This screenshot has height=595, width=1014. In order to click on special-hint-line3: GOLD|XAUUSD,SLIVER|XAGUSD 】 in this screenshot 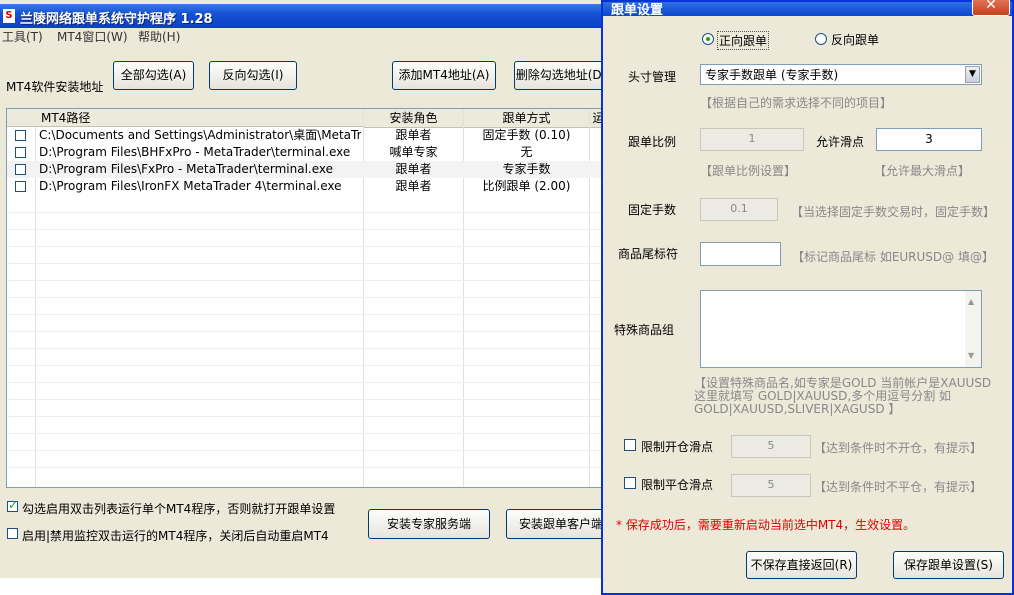, I will do `click(797, 409)`.